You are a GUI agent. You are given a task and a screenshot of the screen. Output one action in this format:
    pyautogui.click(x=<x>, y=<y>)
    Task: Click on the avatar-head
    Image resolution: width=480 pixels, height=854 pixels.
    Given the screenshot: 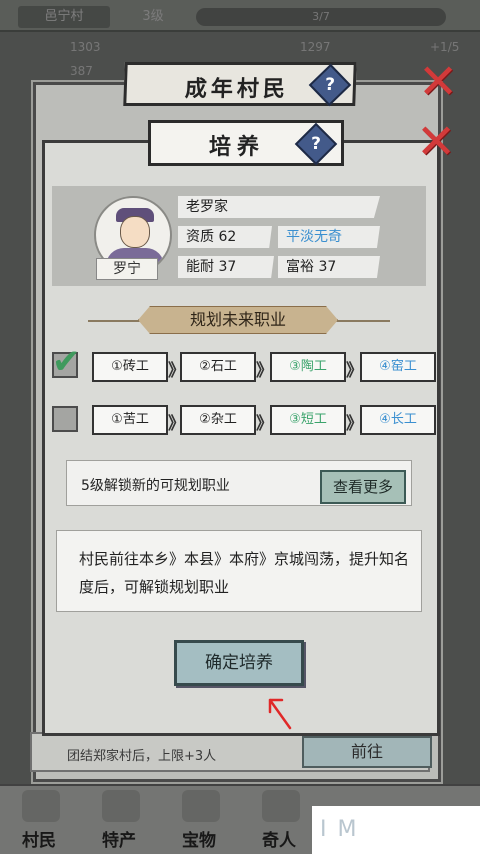 What is the action you would take?
    pyautogui.click(x=135, y=232)
    